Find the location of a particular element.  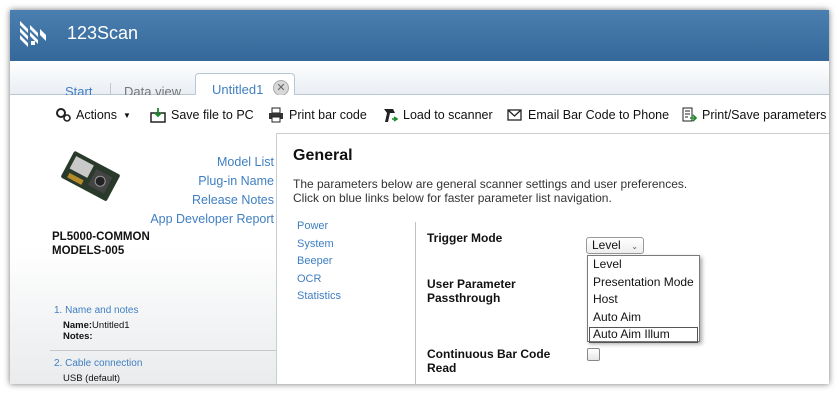

trigger-mode-select: Level ⌄ is located at coordinates (615, 245).